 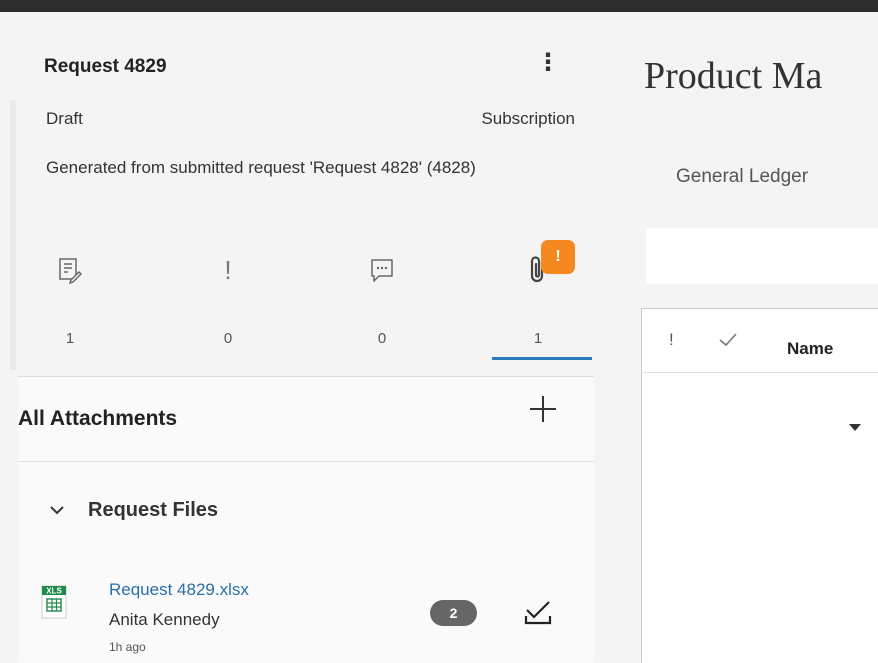 What do you see at coordinates (228, 338) in the screenshot?
I see `tab-issues-count: 0` at bounding box center [228, 338].